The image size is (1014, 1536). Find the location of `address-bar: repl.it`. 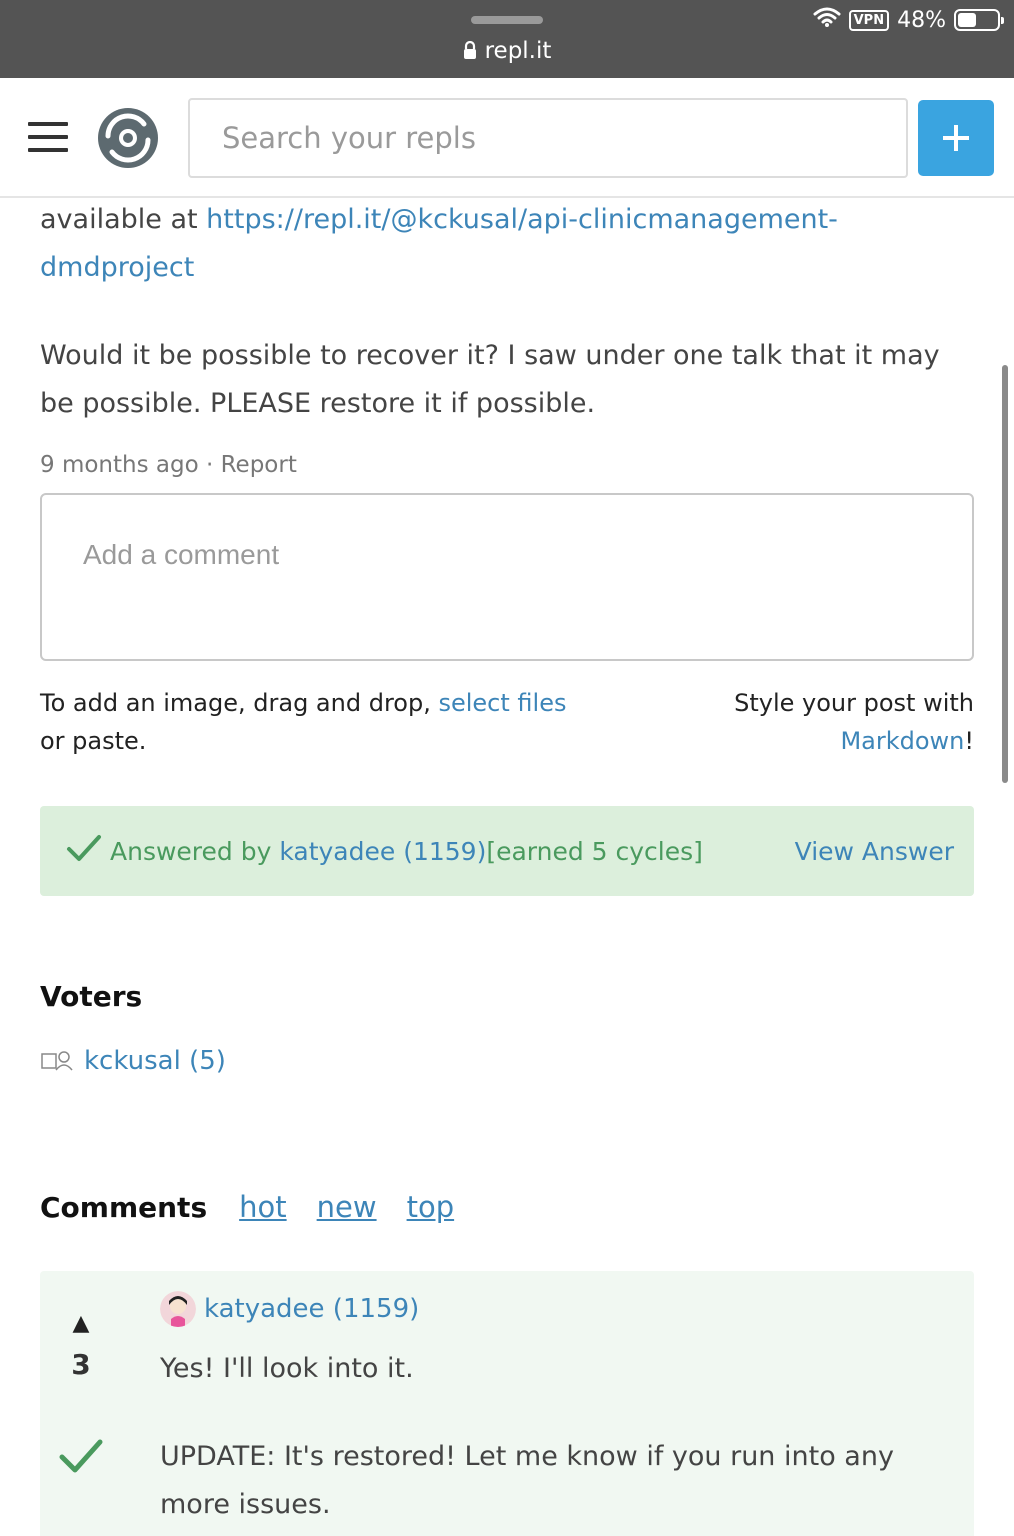

address-bar: repl.it is located at coordinates (507, 52).